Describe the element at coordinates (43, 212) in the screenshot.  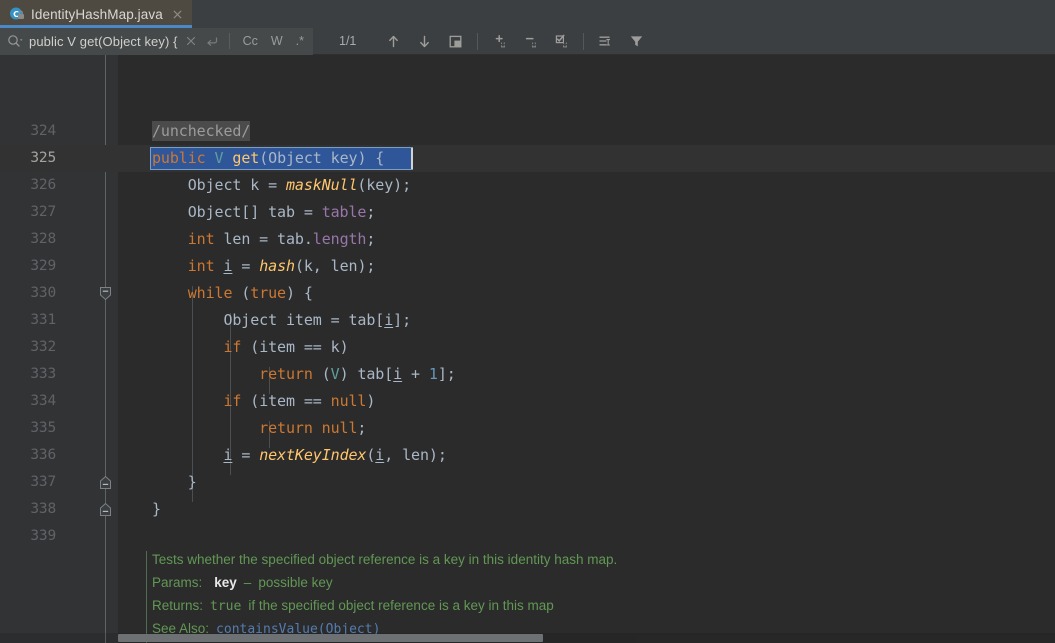
I see `line-number: 327` at that location.